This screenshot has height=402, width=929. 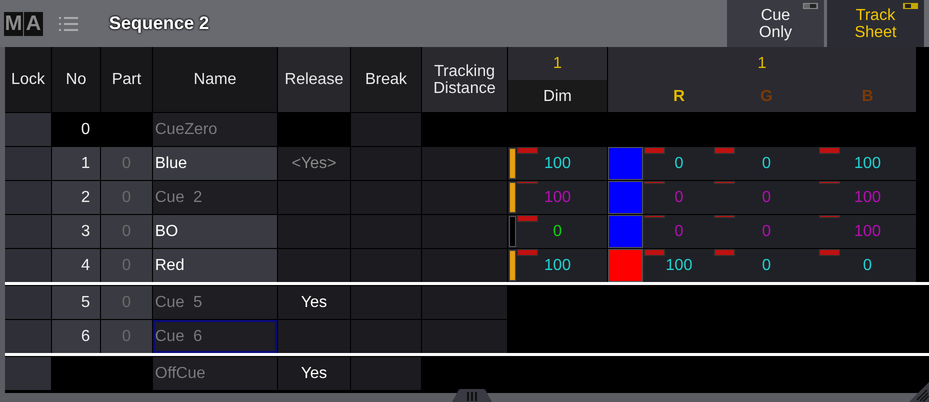 What do you see at coordinates (13, 24) in the screenshot?
I see `logo-letter: M` at bounding box center [13, 24].